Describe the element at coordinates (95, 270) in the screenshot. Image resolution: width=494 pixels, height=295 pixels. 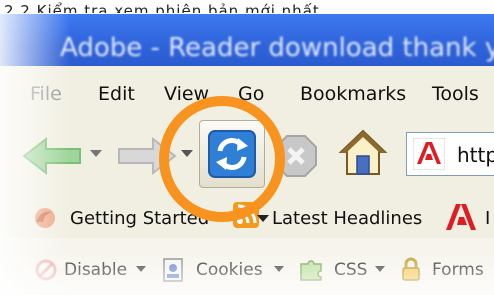
I see `disable-menu: Disable` at that location.